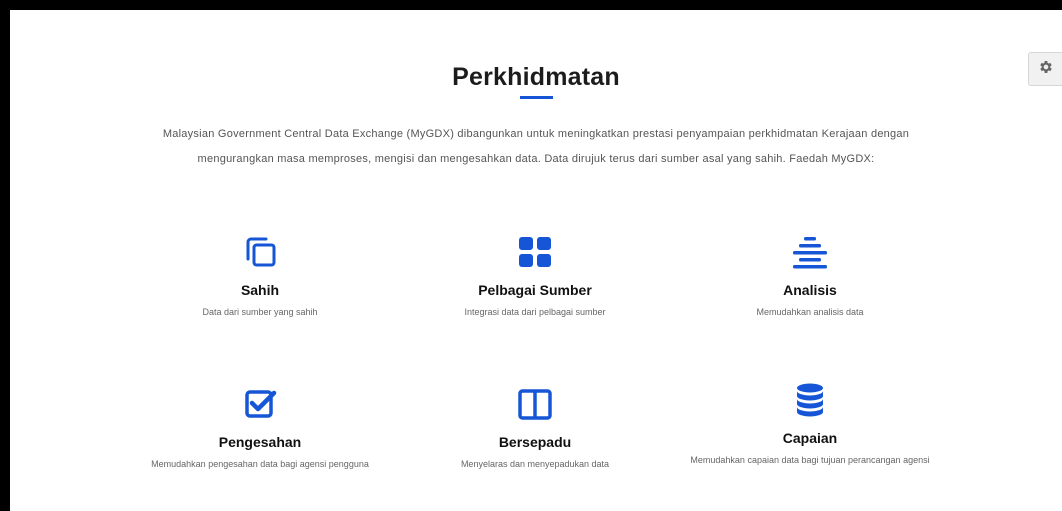 This screenshot has width=1062, height=511. Describe the element at coordinates (260, 276) in the screenshot. I see `feature-sahih: Sahih Data dari sumber yang sahih` at that location.